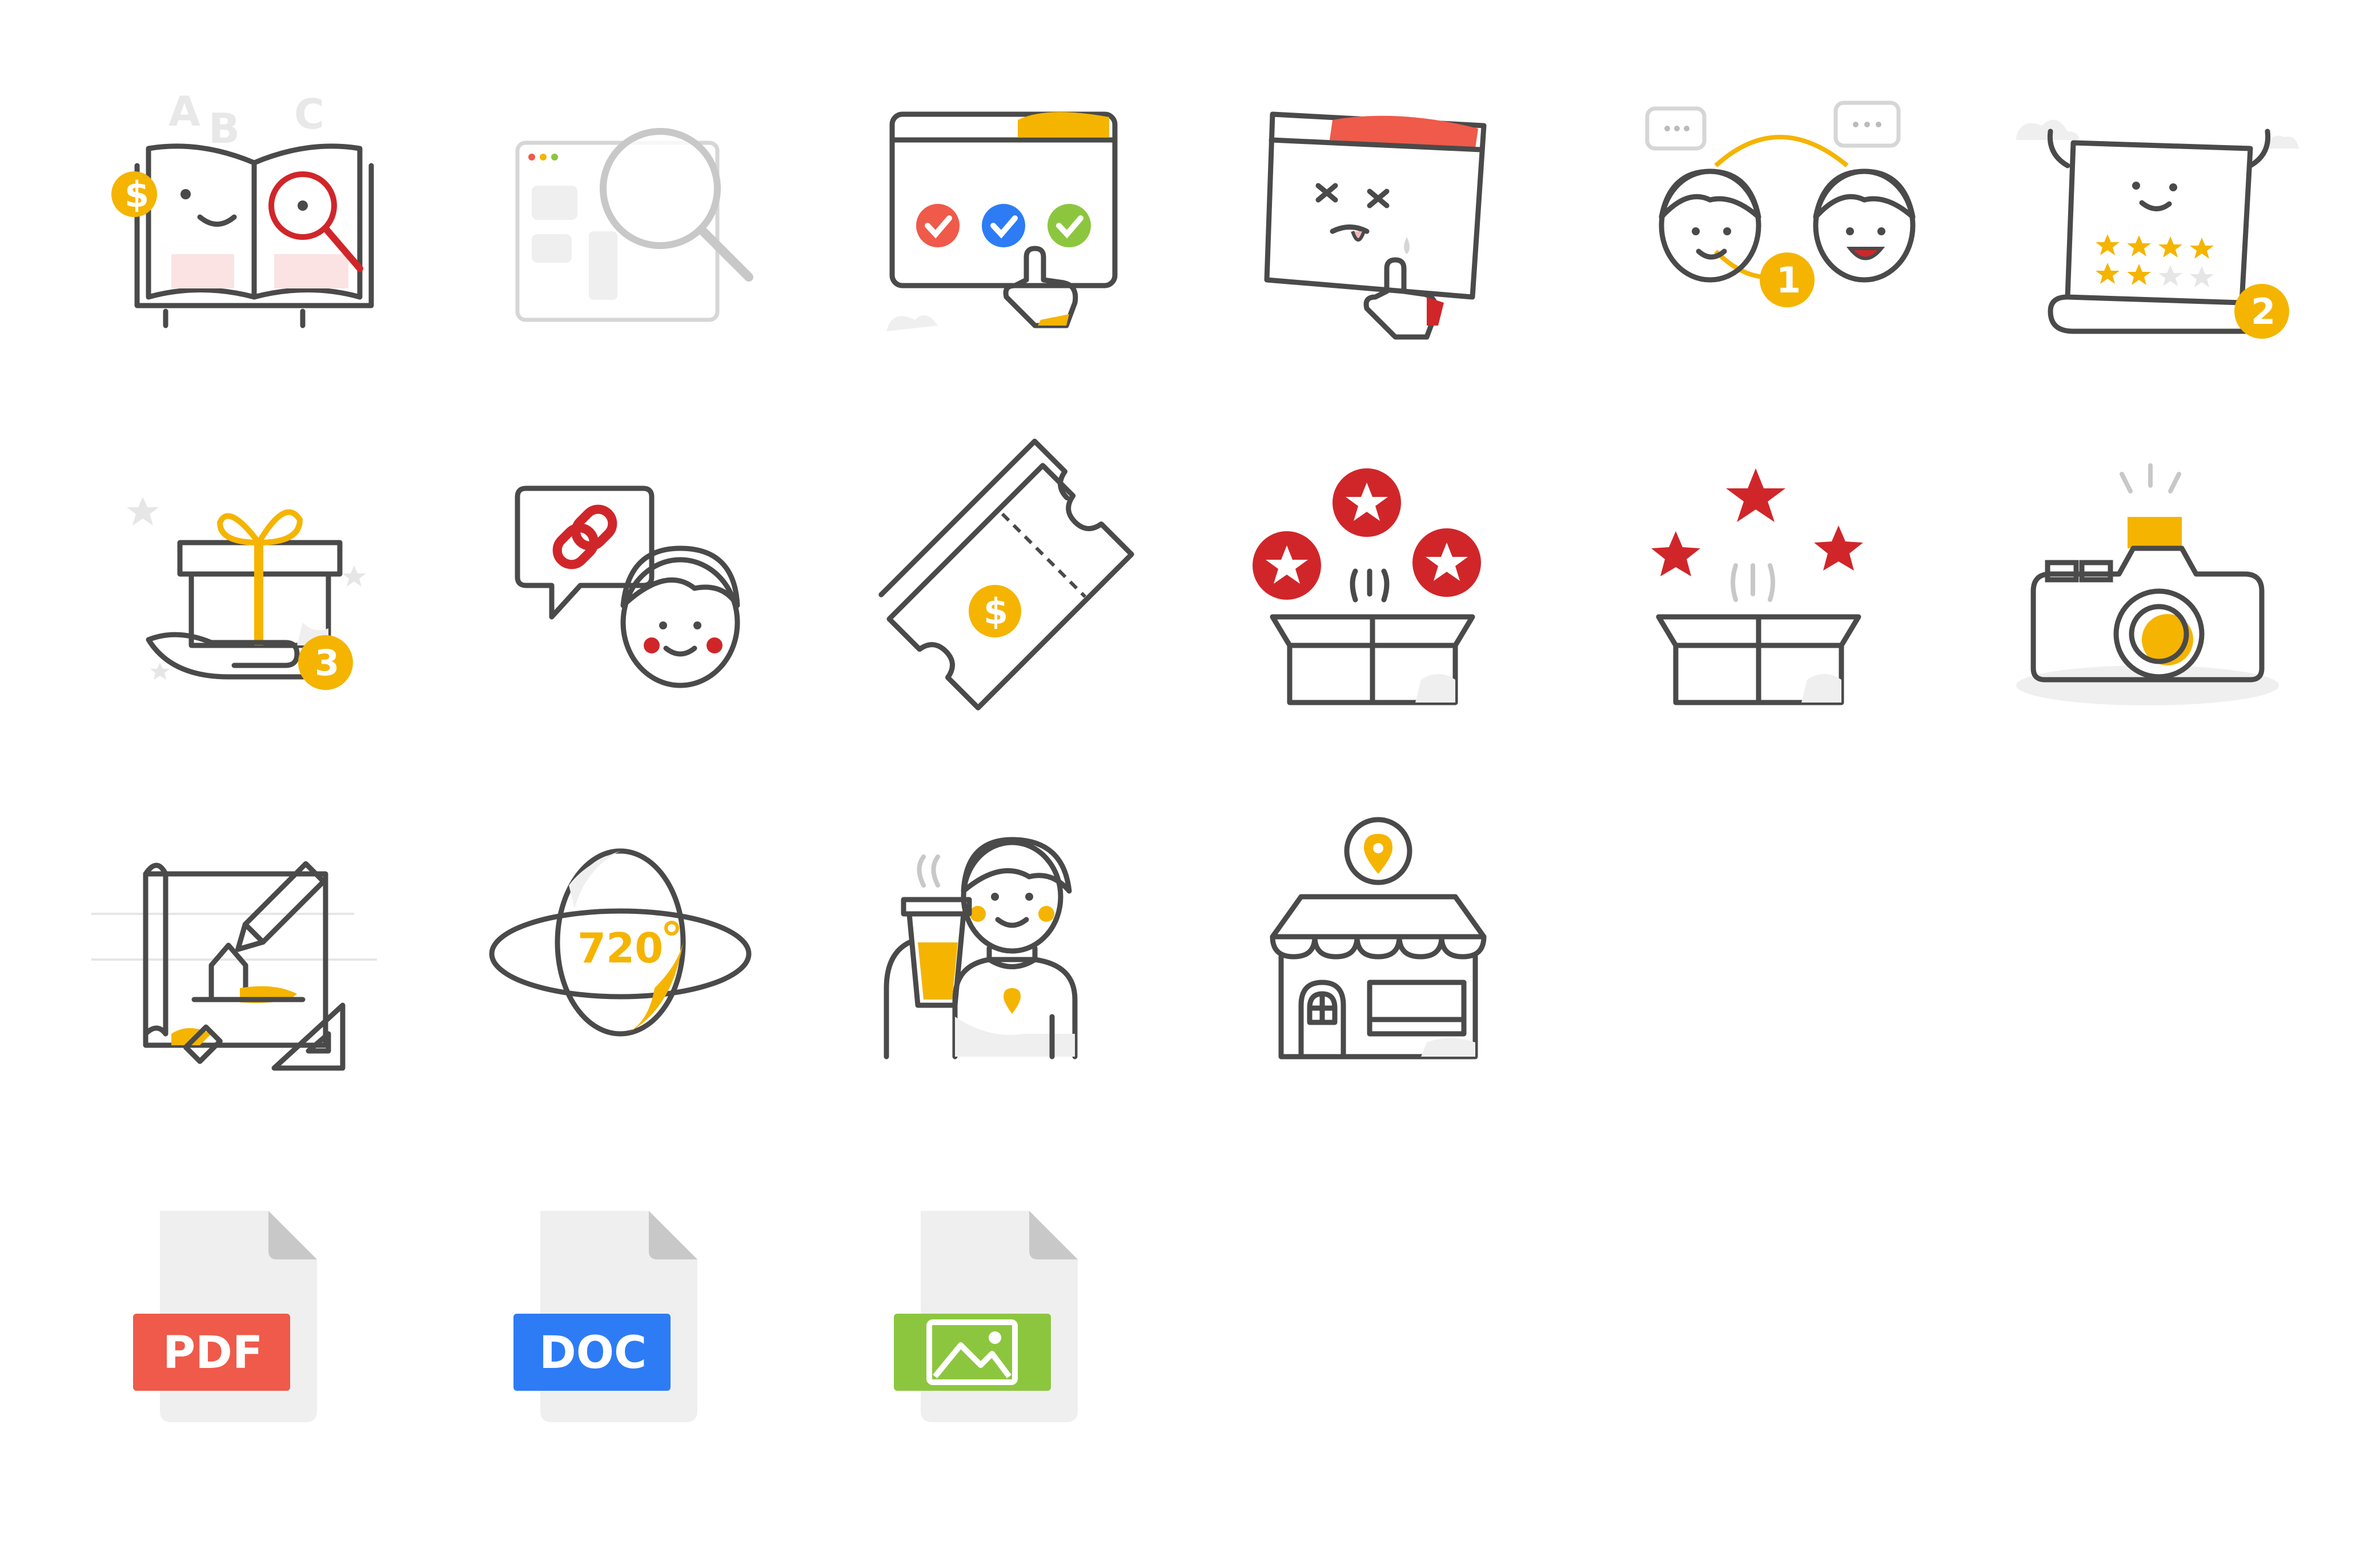  Describe the element at coordinates (1374, 578) in the screenshot. I see `box-red-stars-icon` at that location.